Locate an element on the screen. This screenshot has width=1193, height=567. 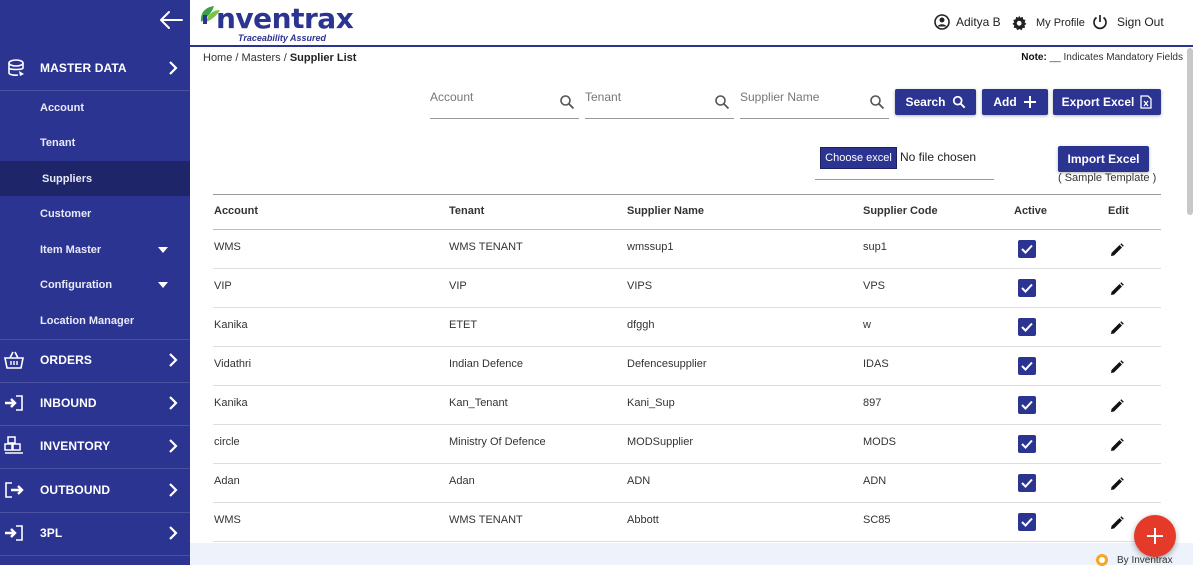
sidebar-section-master-data: MASTER DATA is located at coordinates (95, 68).